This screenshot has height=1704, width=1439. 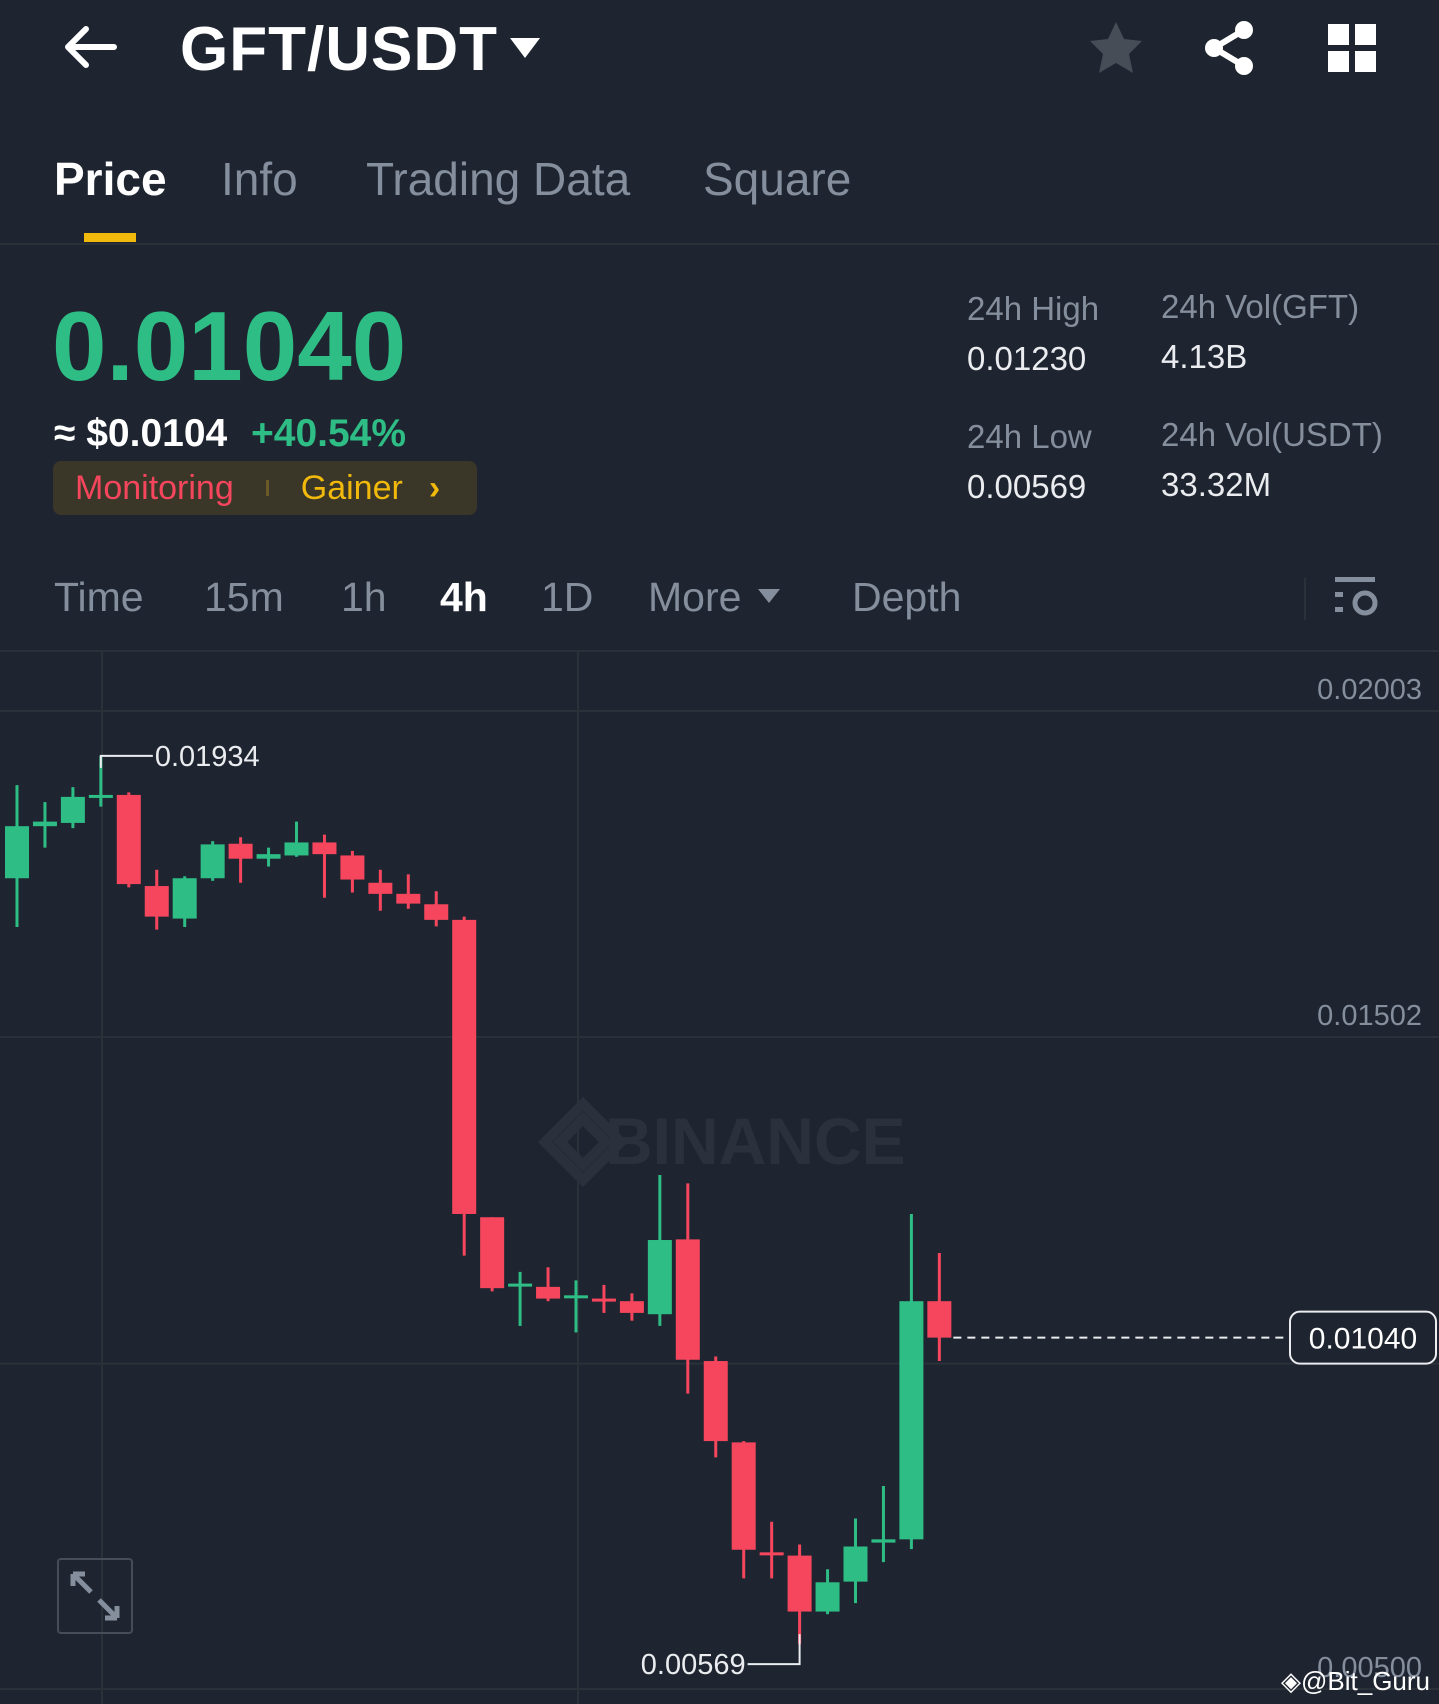 I want to click on chevron-right-icon: ›, so click(x=434, y=487).